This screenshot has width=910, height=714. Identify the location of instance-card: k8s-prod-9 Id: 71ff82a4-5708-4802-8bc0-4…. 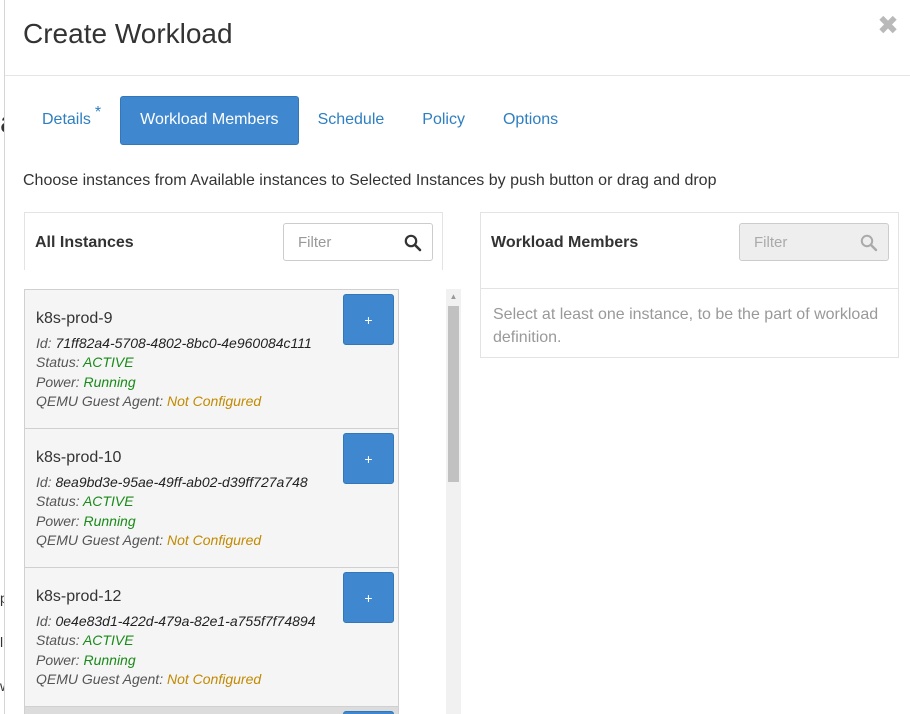
(211, 359).